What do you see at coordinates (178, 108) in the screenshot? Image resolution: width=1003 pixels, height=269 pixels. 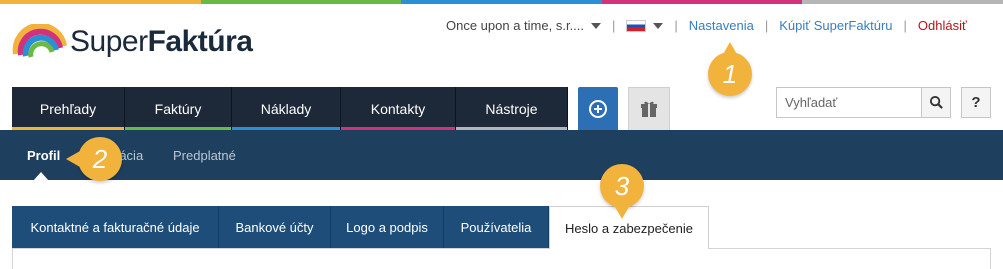 I see `nav-tab-invoices: Faktúry` at bounding box center [178, 108].